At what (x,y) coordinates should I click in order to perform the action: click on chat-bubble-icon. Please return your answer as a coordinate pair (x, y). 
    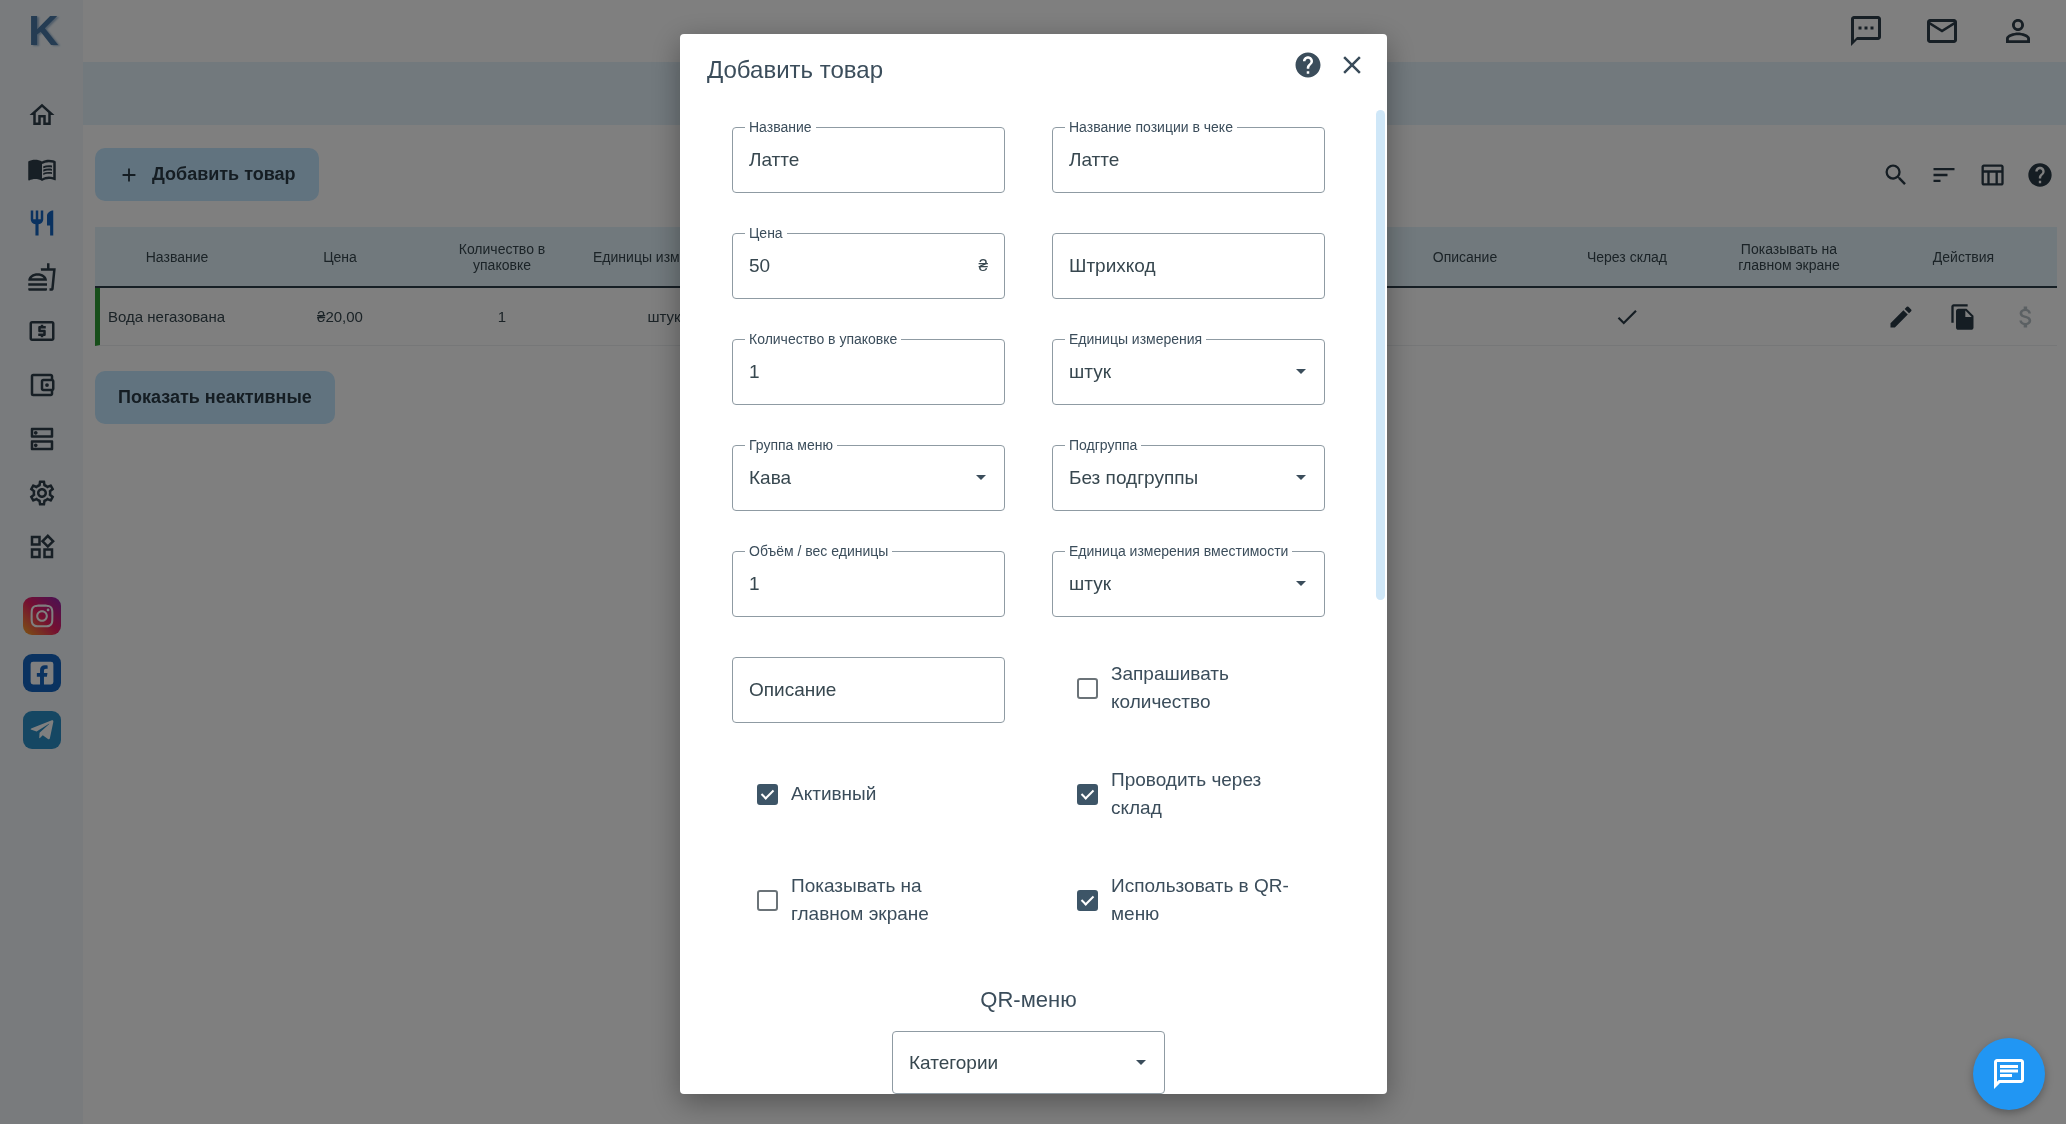
    Looking at the image, I should click on (2009, 1074).